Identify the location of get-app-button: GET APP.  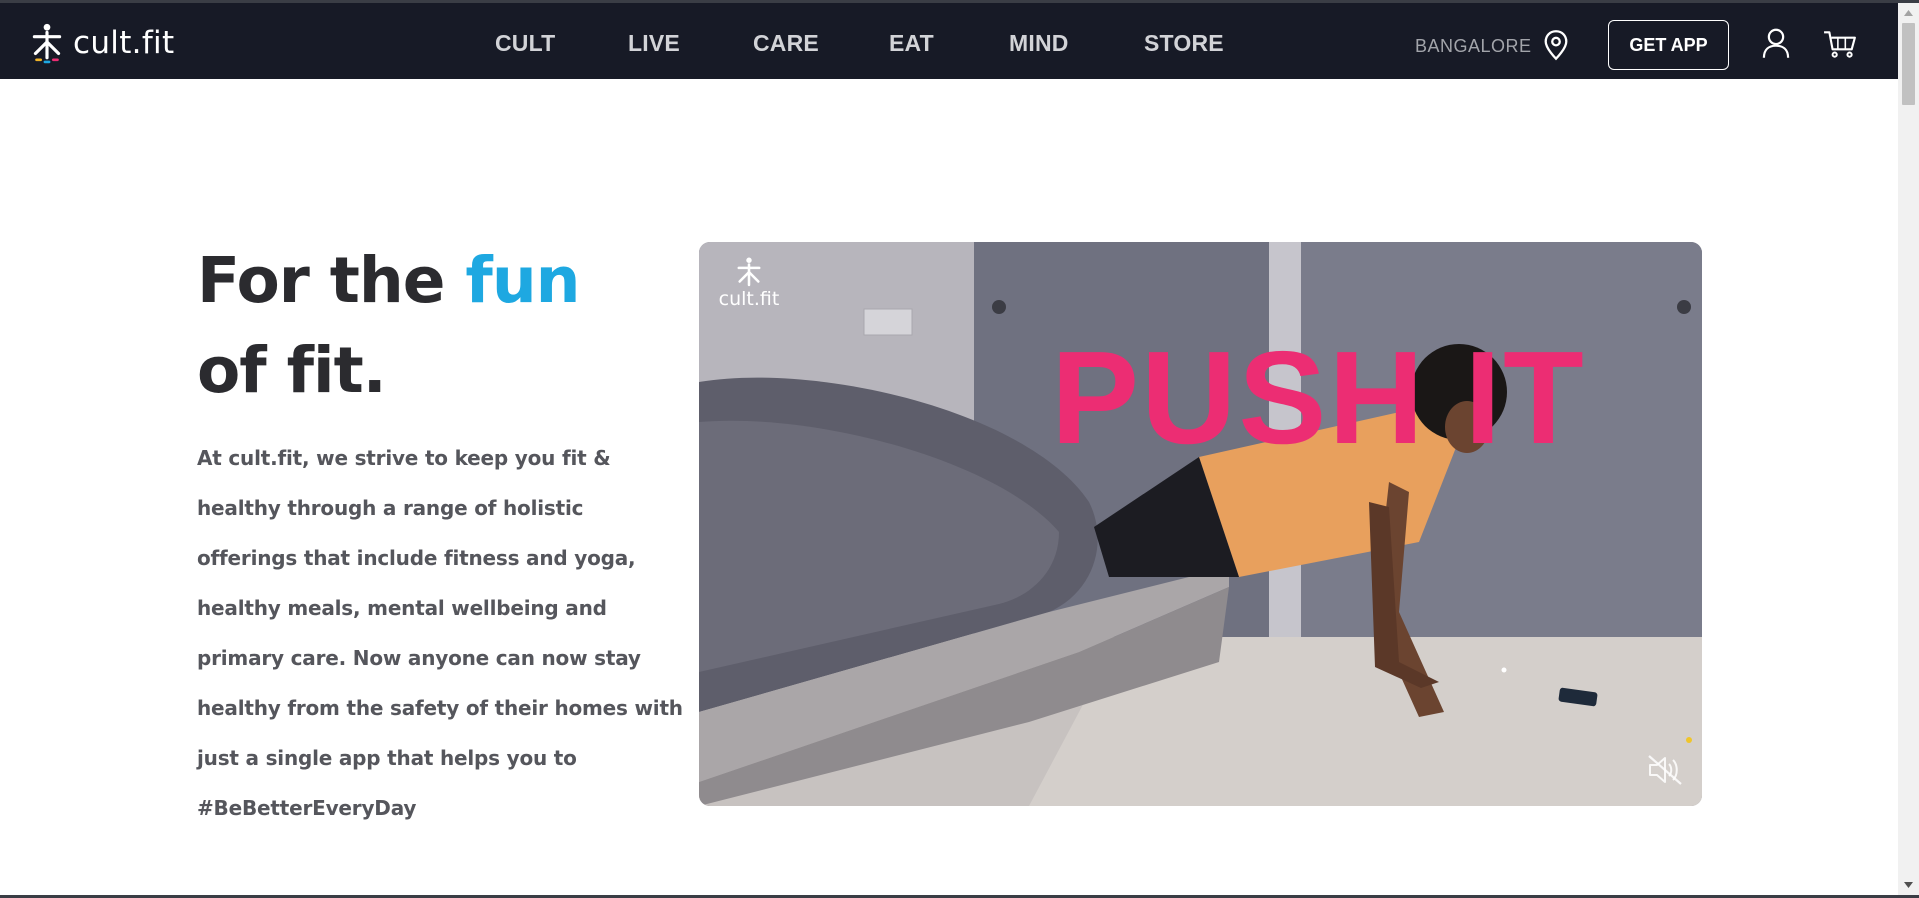
(1668, 45).